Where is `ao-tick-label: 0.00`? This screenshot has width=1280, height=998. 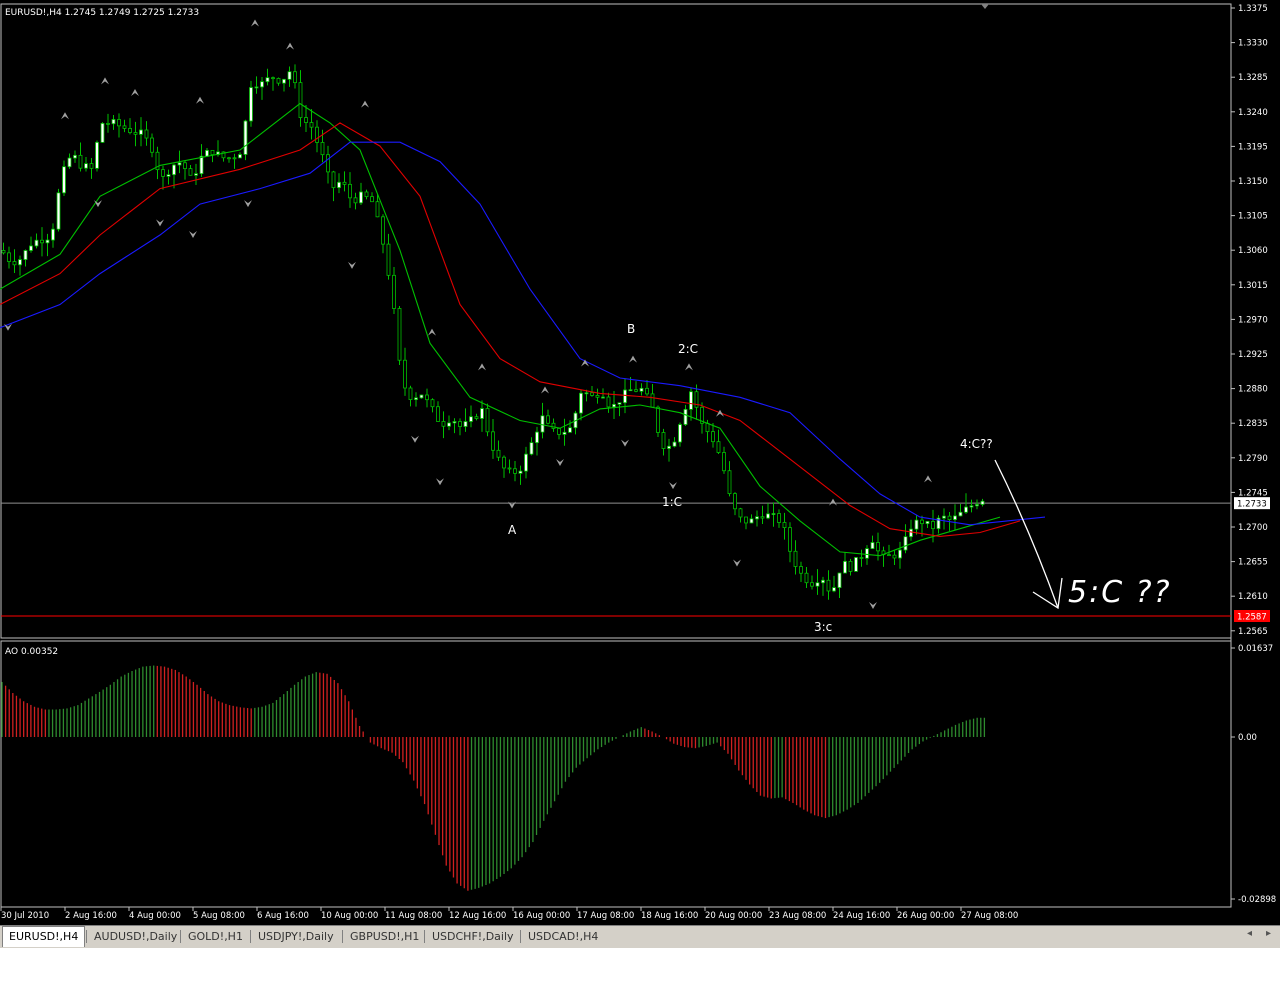 ao-tick-label: 0.00 is located at coordinates (1247, 738).